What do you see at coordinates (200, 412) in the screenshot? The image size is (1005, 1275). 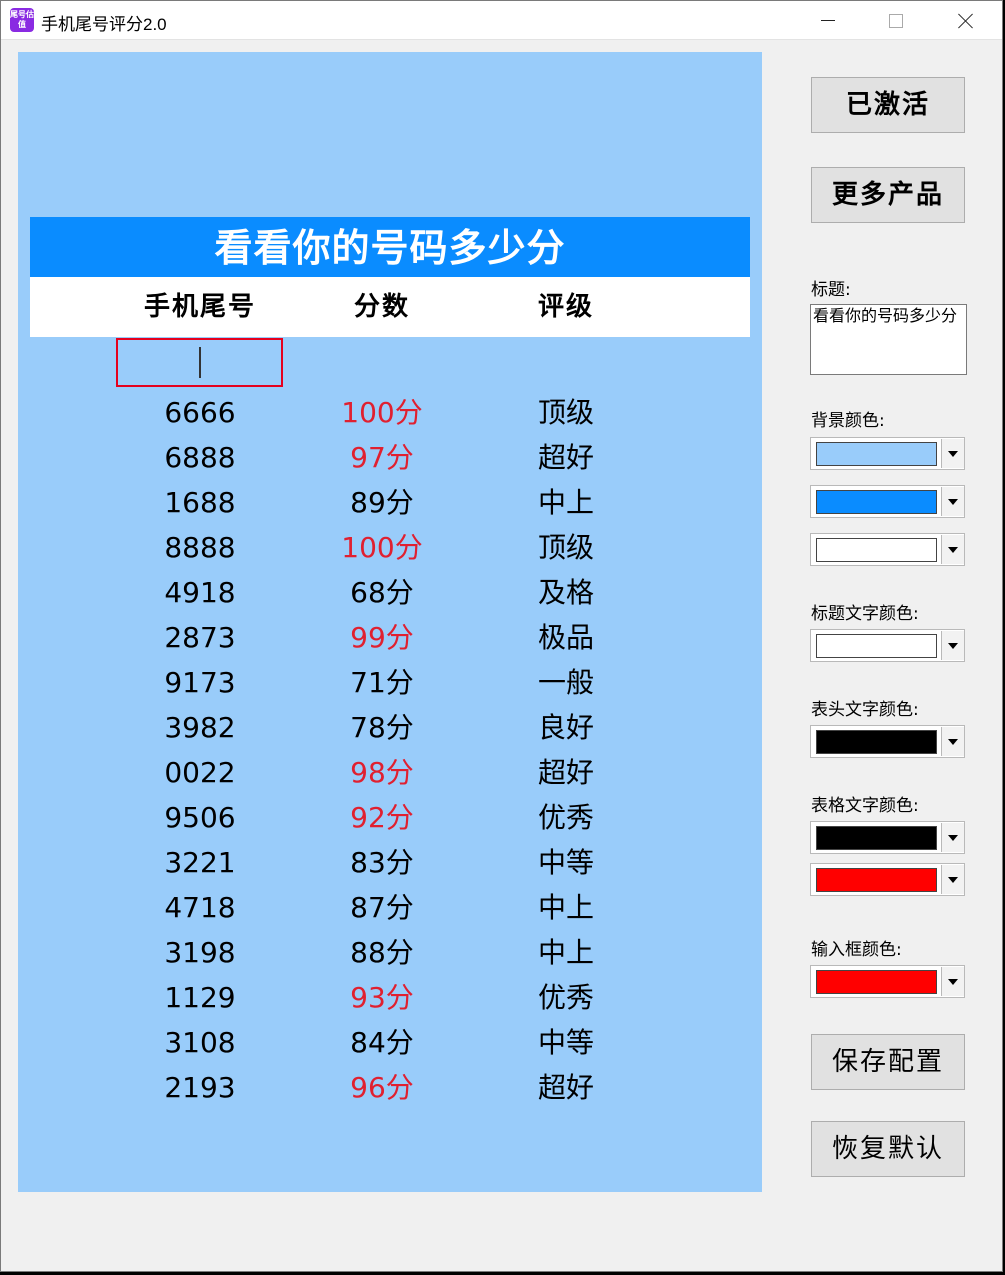 I see `row-number: 6666` at bounding box center [200, 412].